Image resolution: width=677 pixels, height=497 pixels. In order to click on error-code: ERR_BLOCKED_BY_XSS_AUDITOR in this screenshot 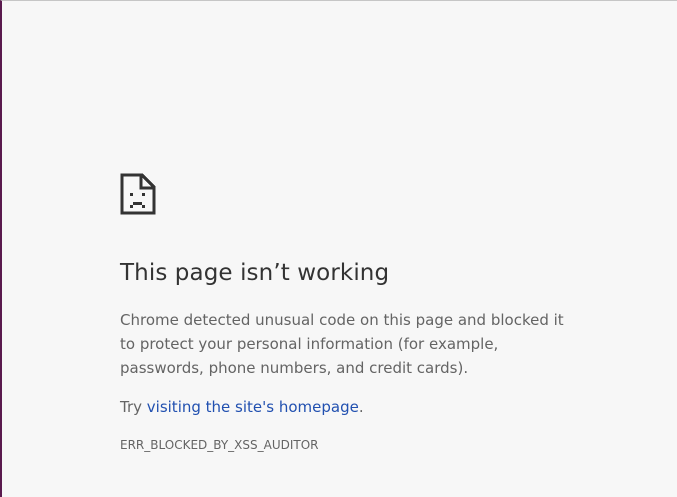, I will do `click(219, 445)`.